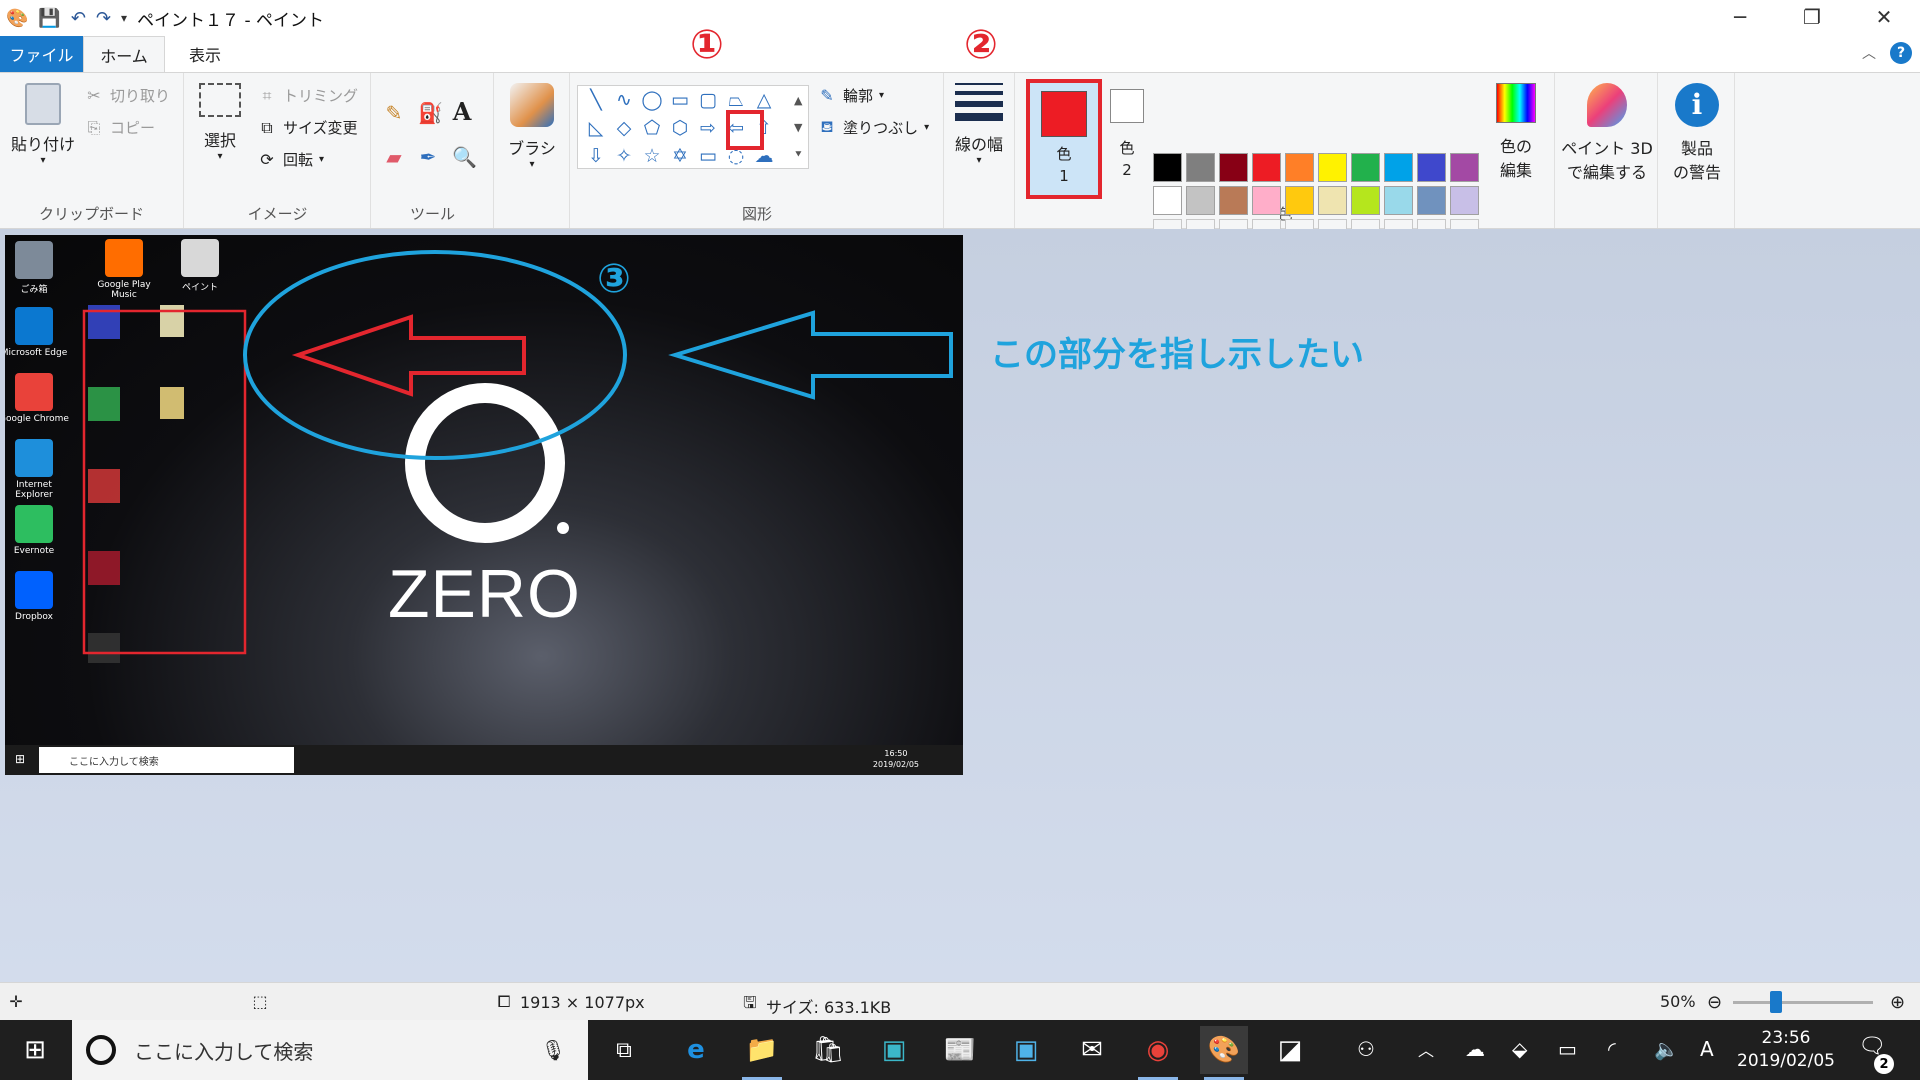 This screenshot has height=1080, width=1920. Describe the element at coordinates (624, 128) in the screenshot. I see `diamond-shape-icon: ◇` at that location.